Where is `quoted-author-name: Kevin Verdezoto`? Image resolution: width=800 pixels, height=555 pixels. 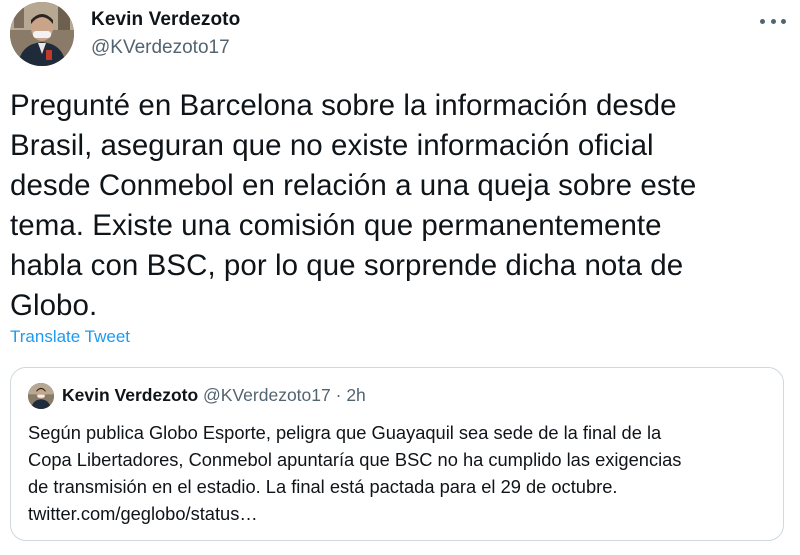 quoted-author-name: Kevin Verdezoto is located at coordinates (130, 395).